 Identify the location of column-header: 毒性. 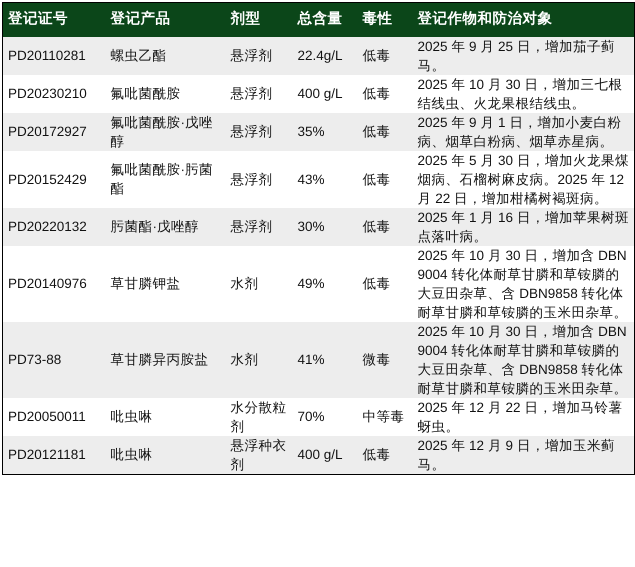
(385, 19).